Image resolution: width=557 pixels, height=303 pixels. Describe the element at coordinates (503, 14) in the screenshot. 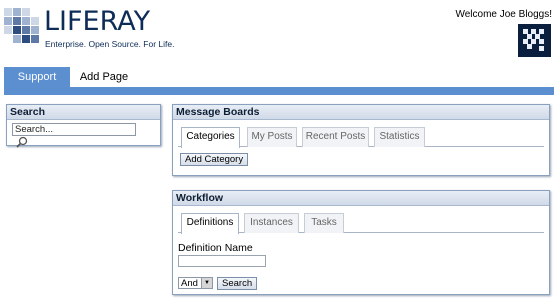

I see `welcome-message: Welcome Joe Bloggs!` at that location.